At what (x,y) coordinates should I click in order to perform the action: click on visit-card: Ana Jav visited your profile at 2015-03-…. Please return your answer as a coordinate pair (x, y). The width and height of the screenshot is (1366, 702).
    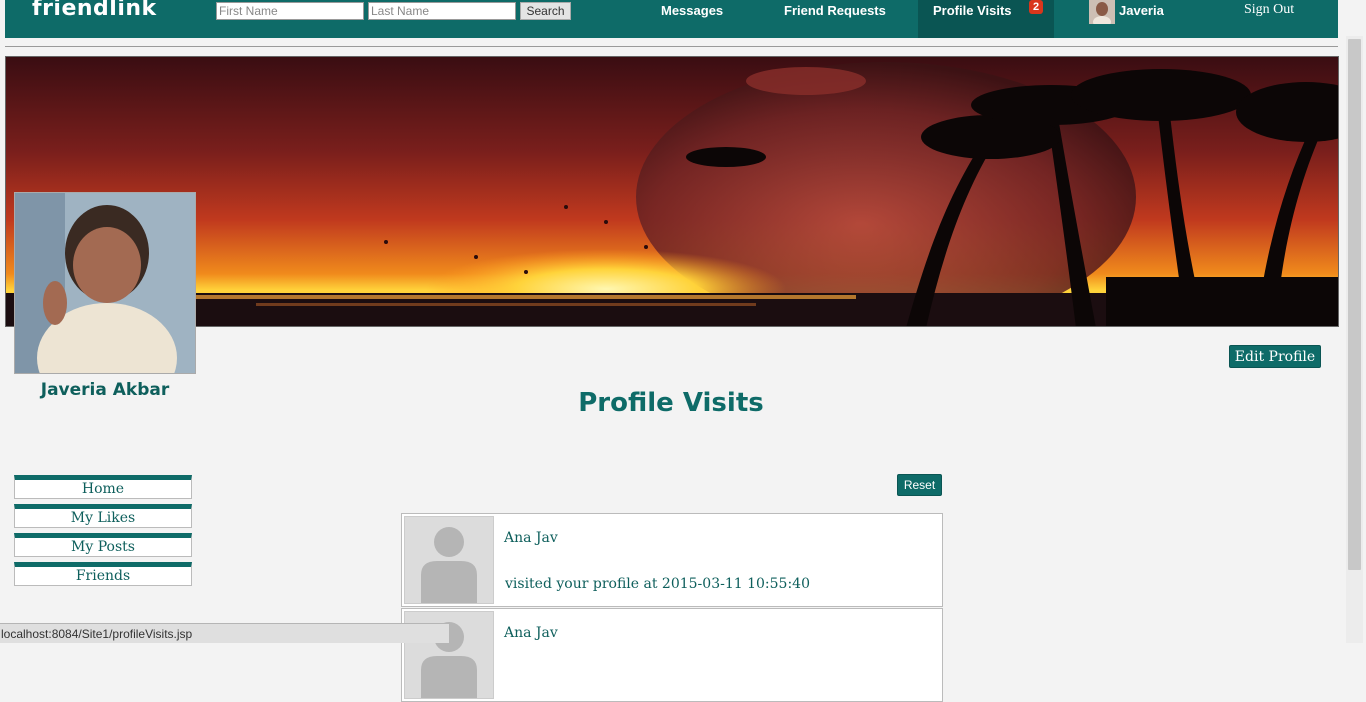
    Looking at the image, I should click on (672, 560).